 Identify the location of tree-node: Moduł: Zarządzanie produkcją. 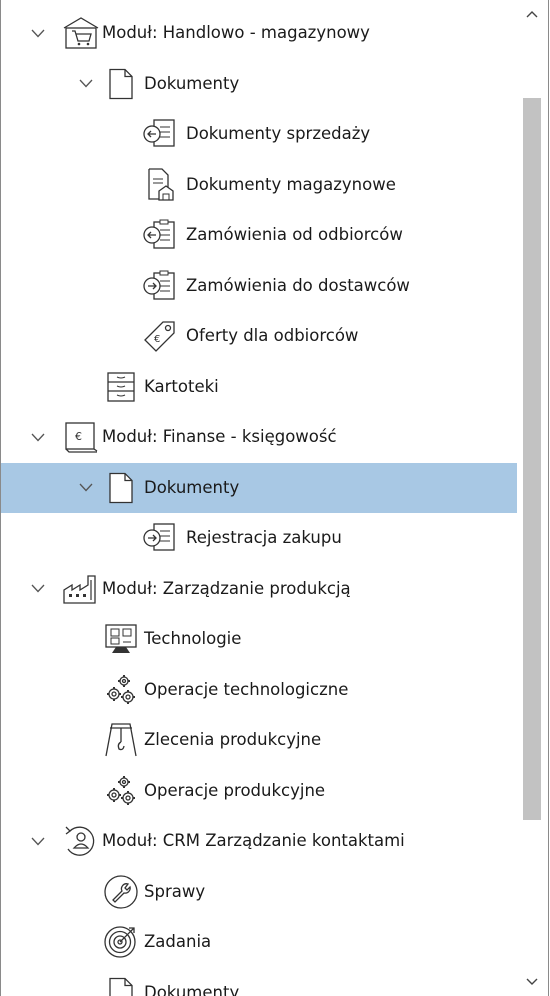
(259, 589).